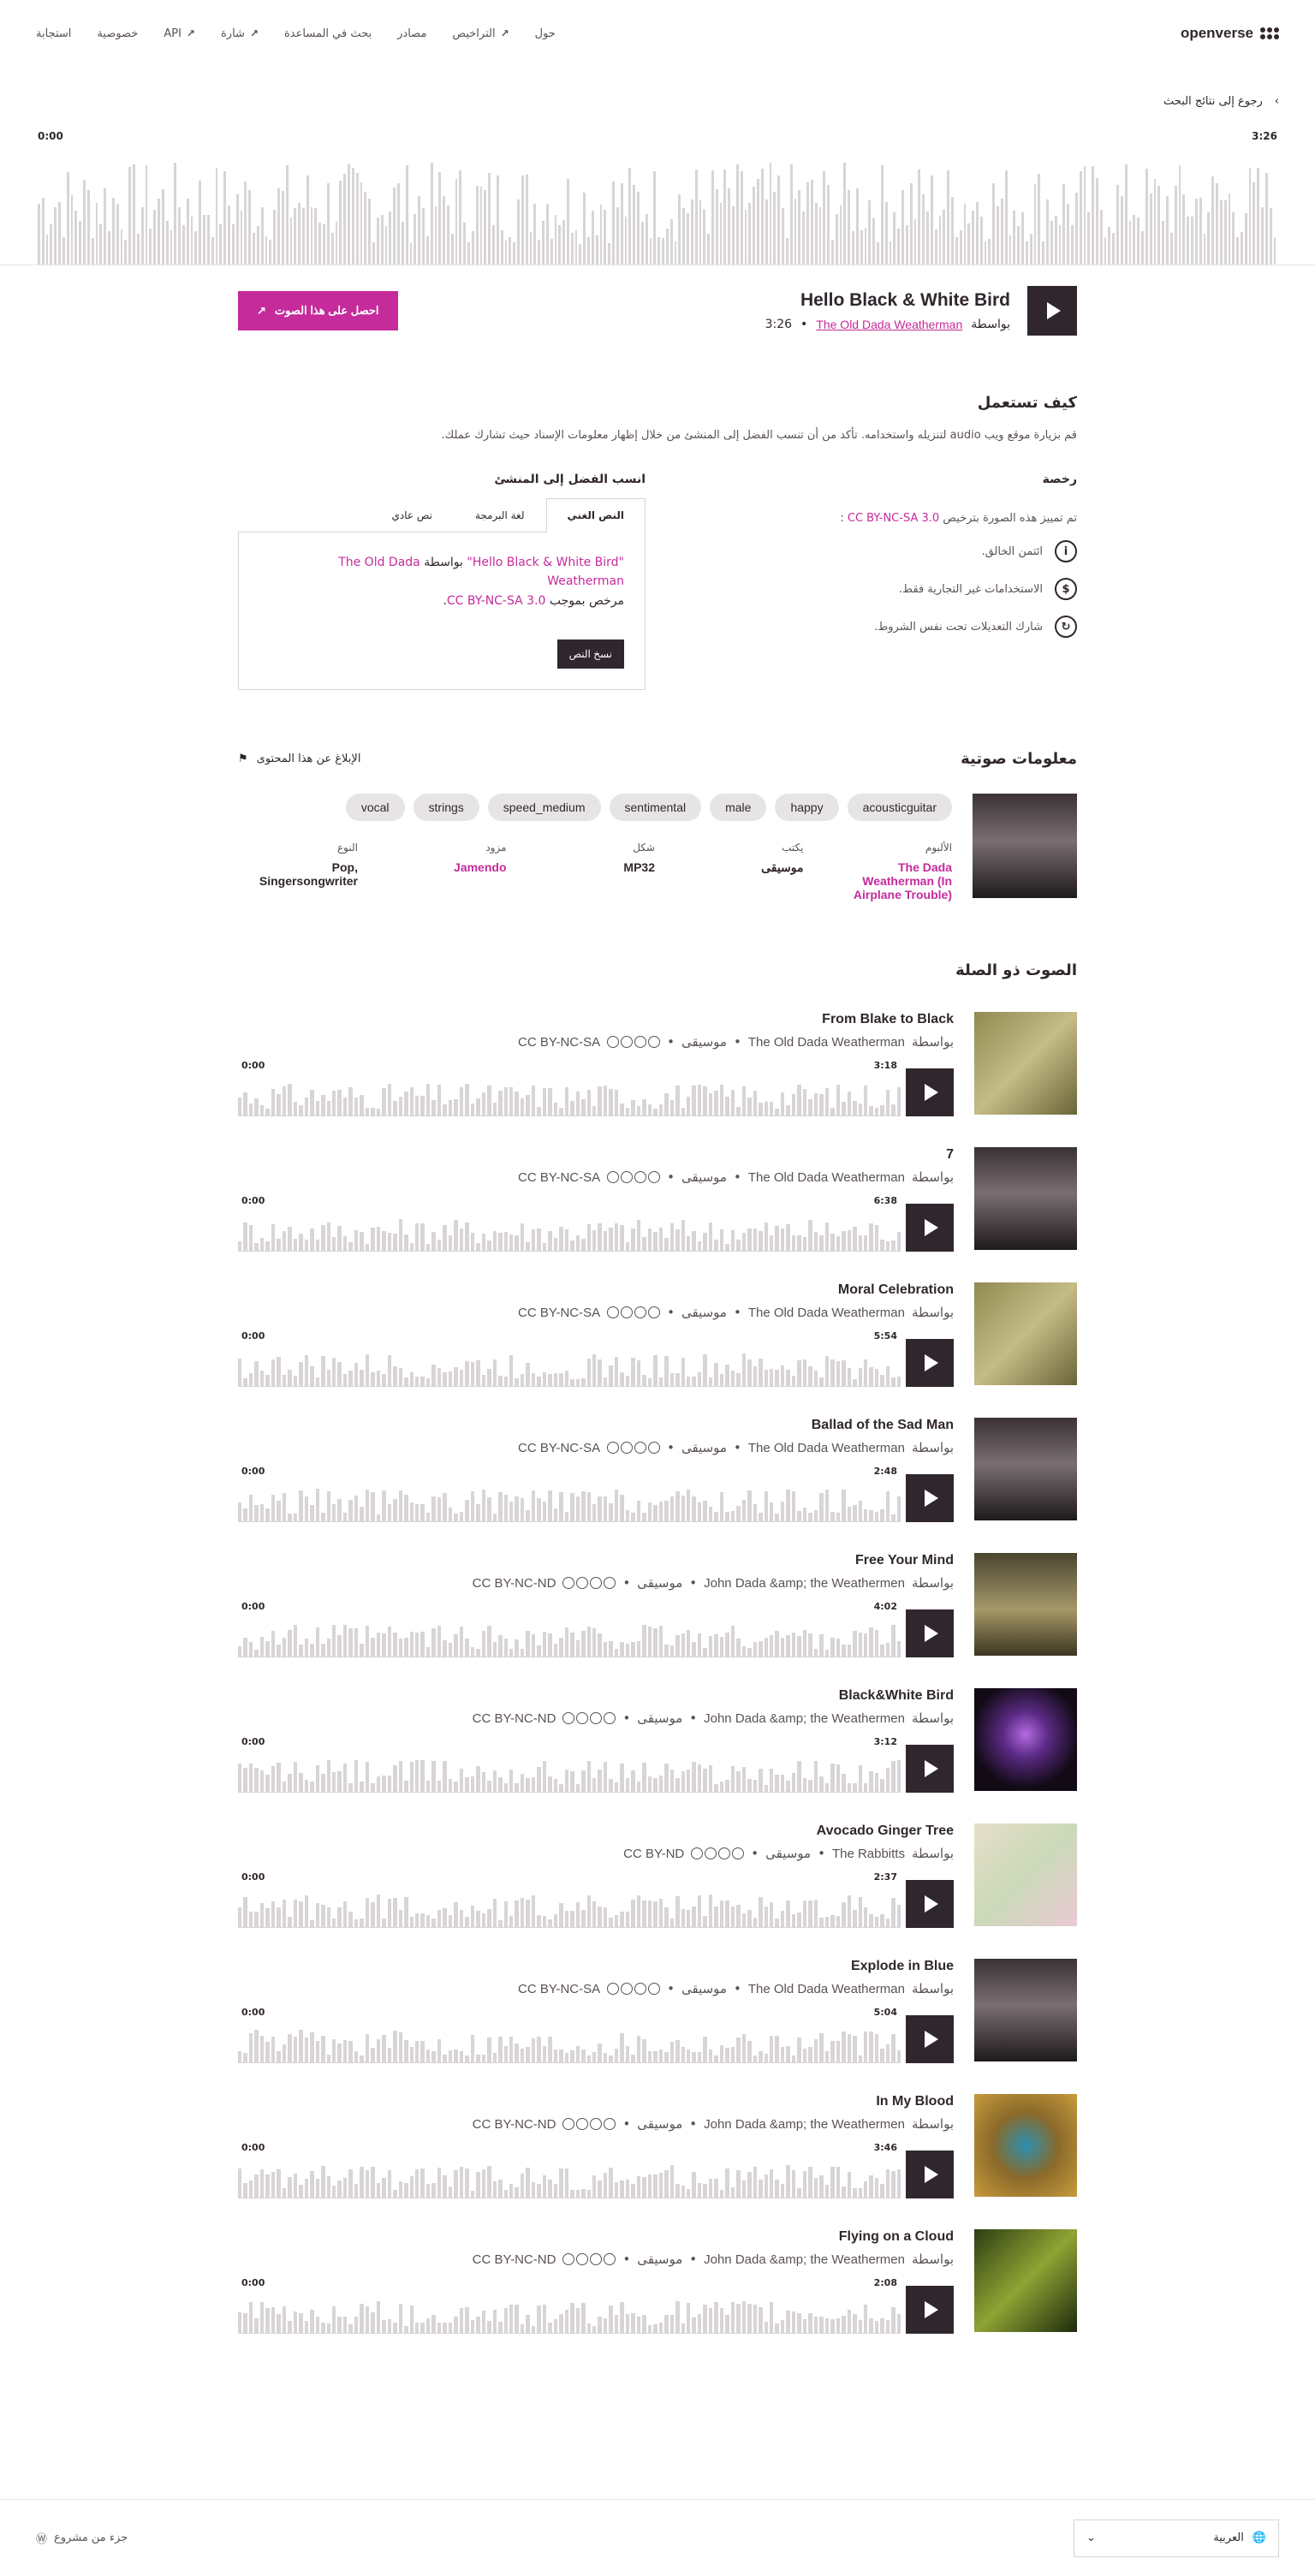 This screenshot has height=2576, width=1315. I want to click on related-waveform: 0:00 3:46, so click(596, 2170).